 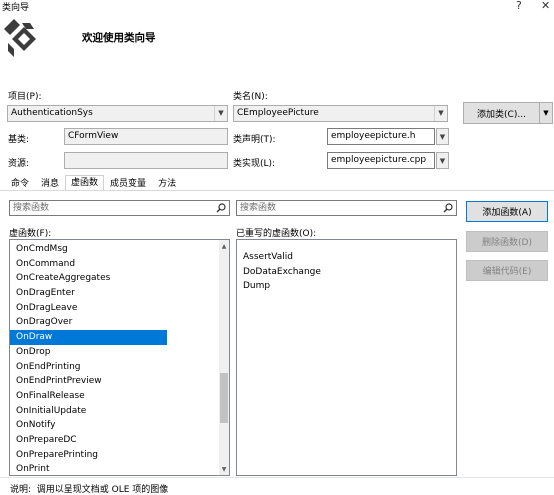 What do you see at coordinates (340, 113) in the screenshot?
I see `classname-combo: CEmployeePicture ▼` at bounding box center [340, 113].